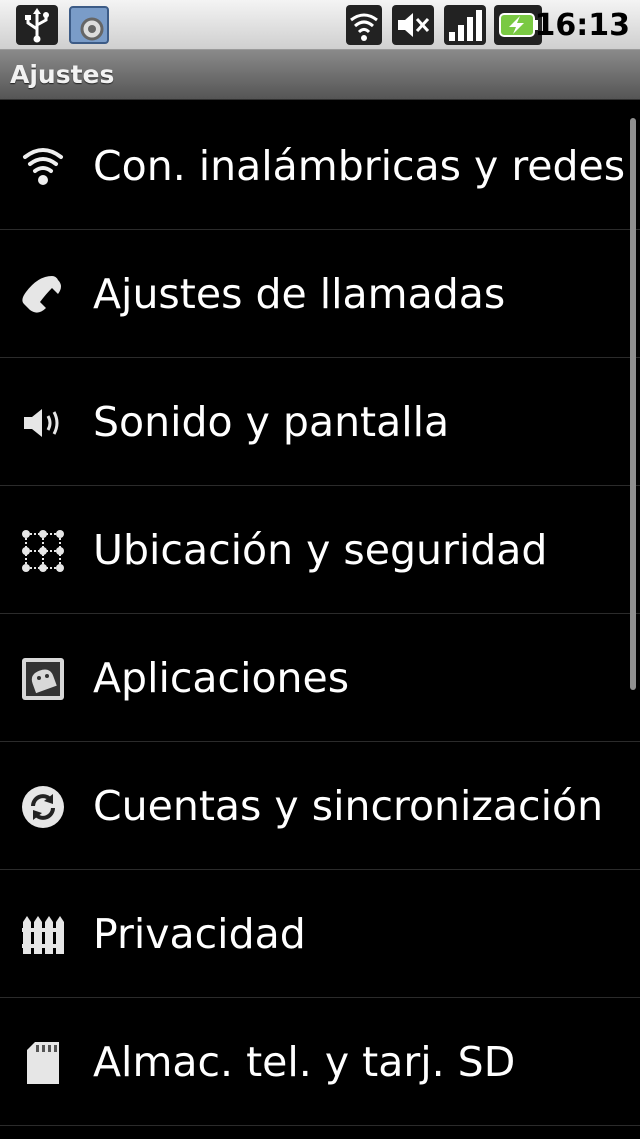  I want to click on scrollbar, so click(633, 404).